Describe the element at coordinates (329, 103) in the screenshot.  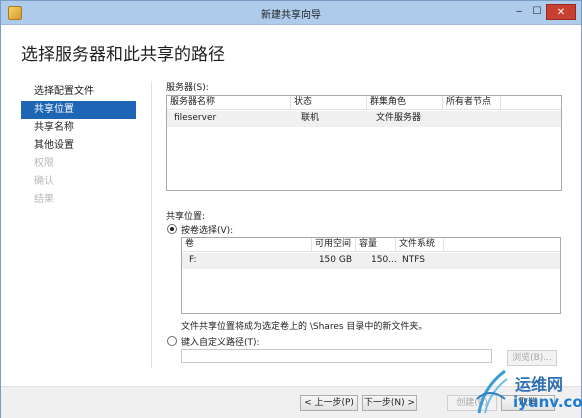
I see `column-status: 状态` at that location.